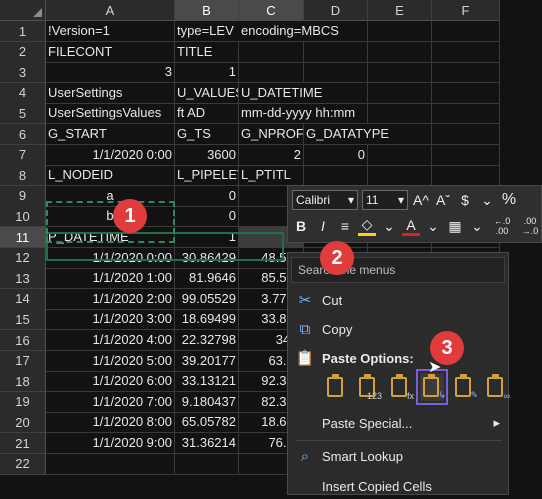  I want to click on cell-c1: encoding=MBCS, so click(289, 32).